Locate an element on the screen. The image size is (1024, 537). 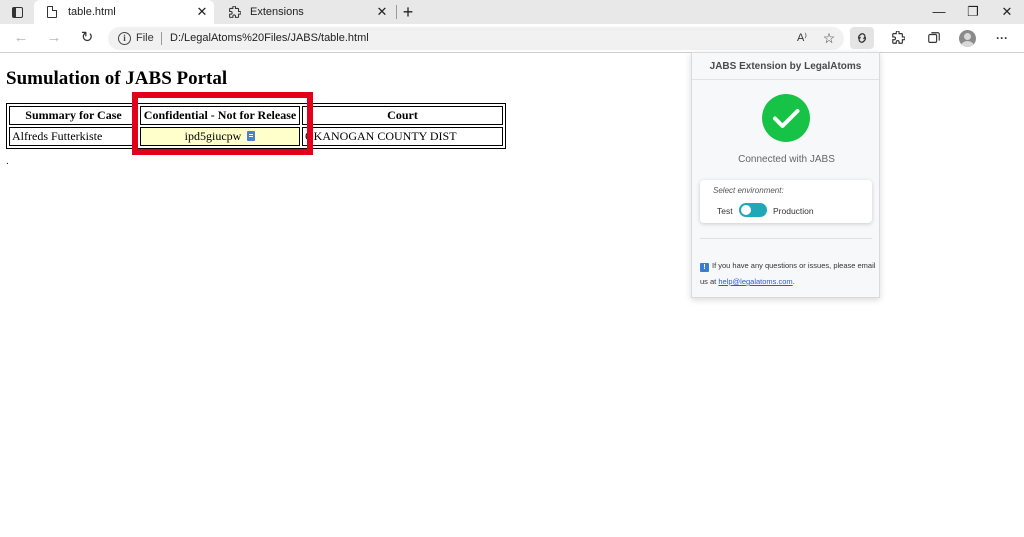
table-cell-summary: Alfreds Futterkiste is located at coordinates (73, 136).